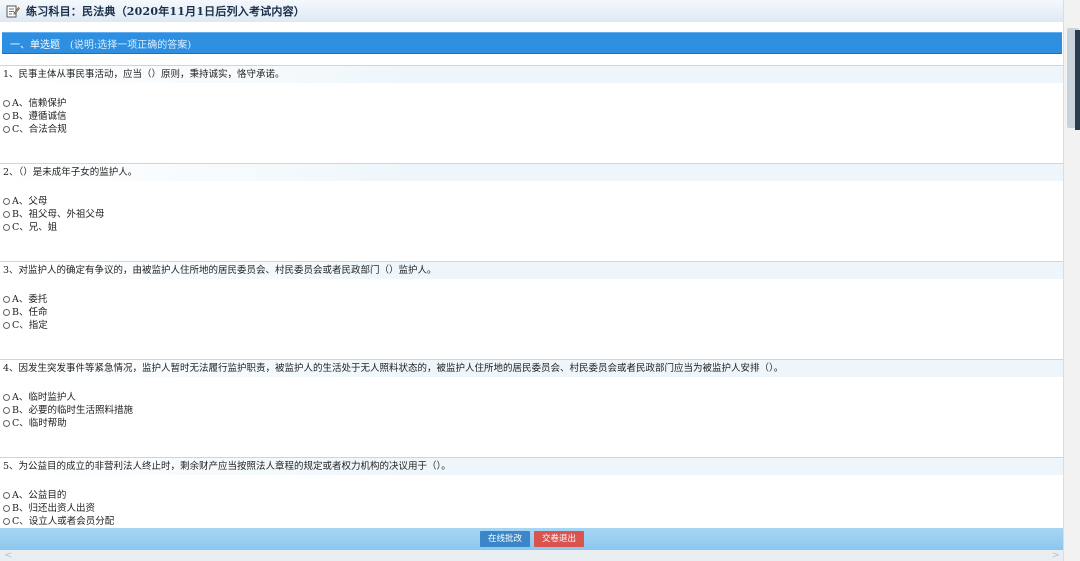 Image resolution: width=1080 pixels, height=561 pixels. Describe the element at coordinates (131, 45) in the screenshot. I see `section-note: (说明:选择一项正确的答案)` at that location.